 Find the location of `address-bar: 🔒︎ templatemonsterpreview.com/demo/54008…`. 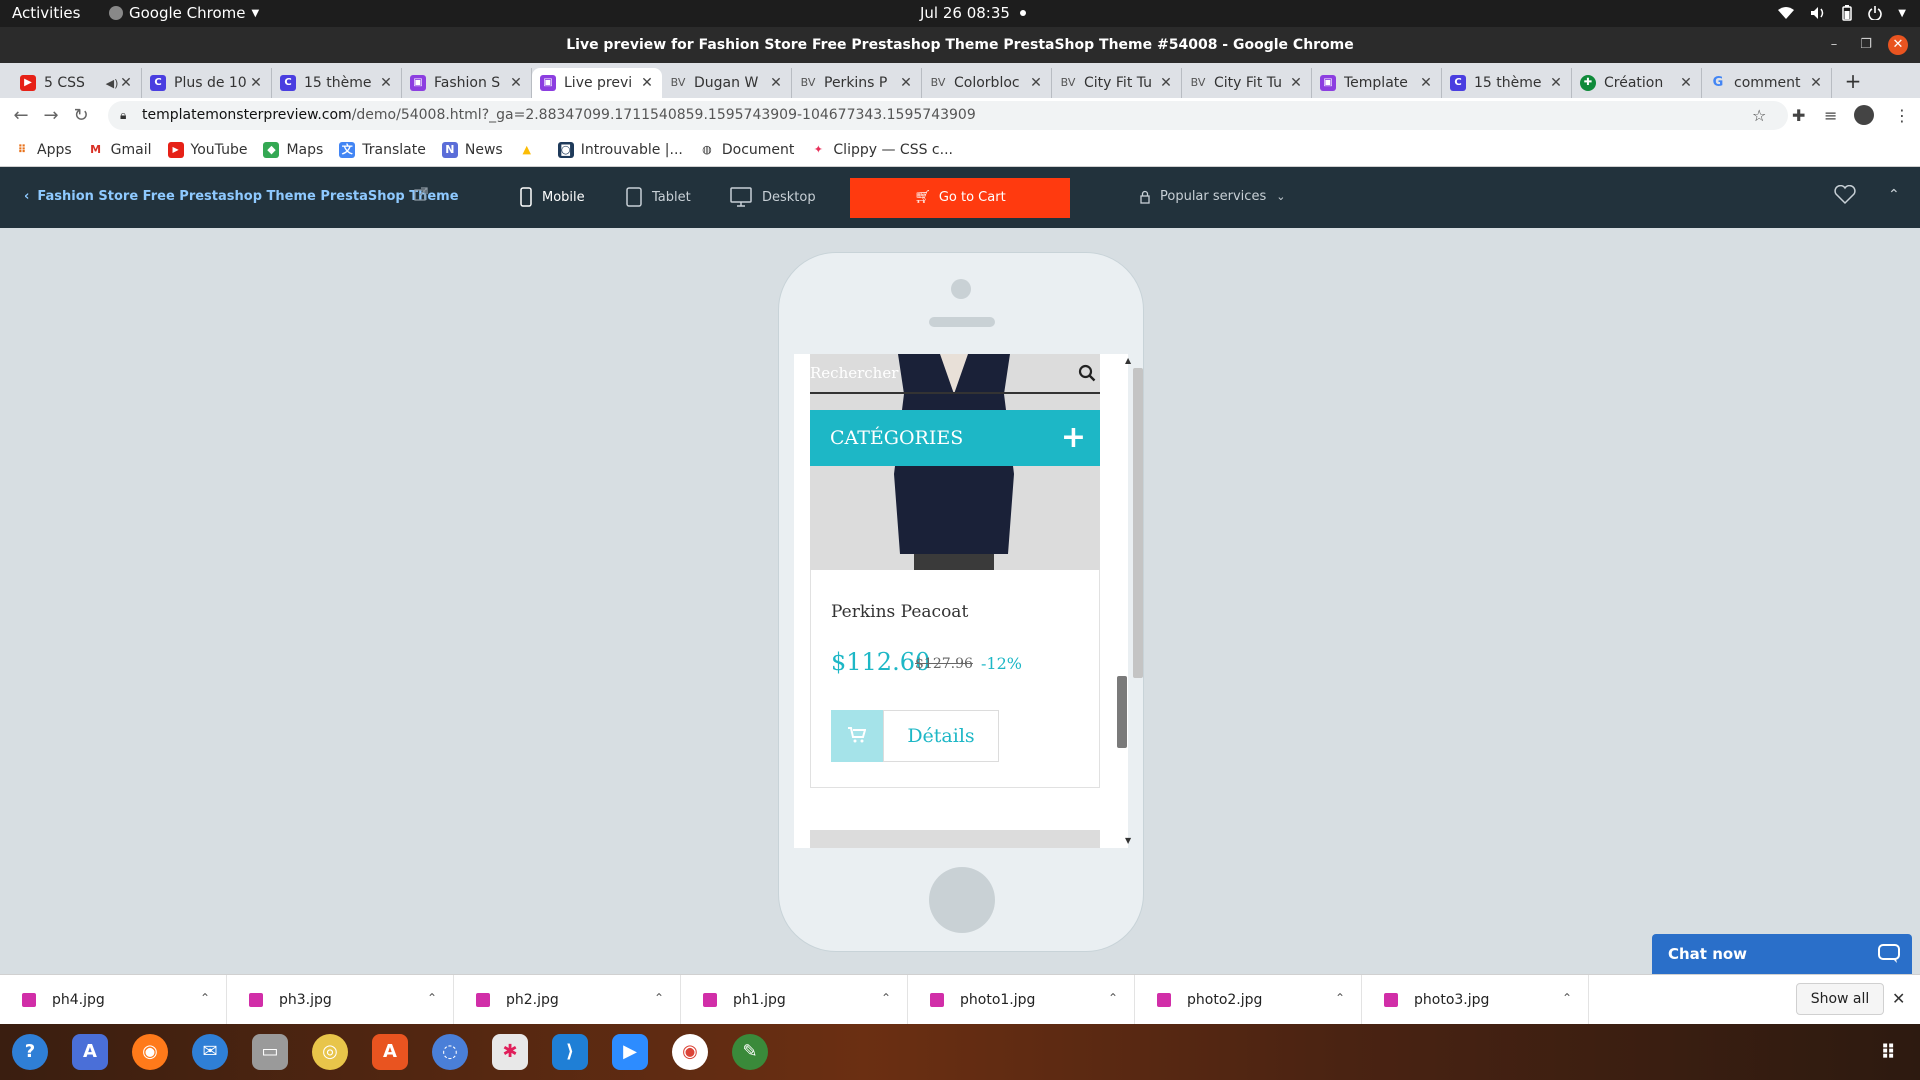

address-bar: 🔒︎ templatemonsterpreview.com/demo/54008… is located at coordinates (948, 115).